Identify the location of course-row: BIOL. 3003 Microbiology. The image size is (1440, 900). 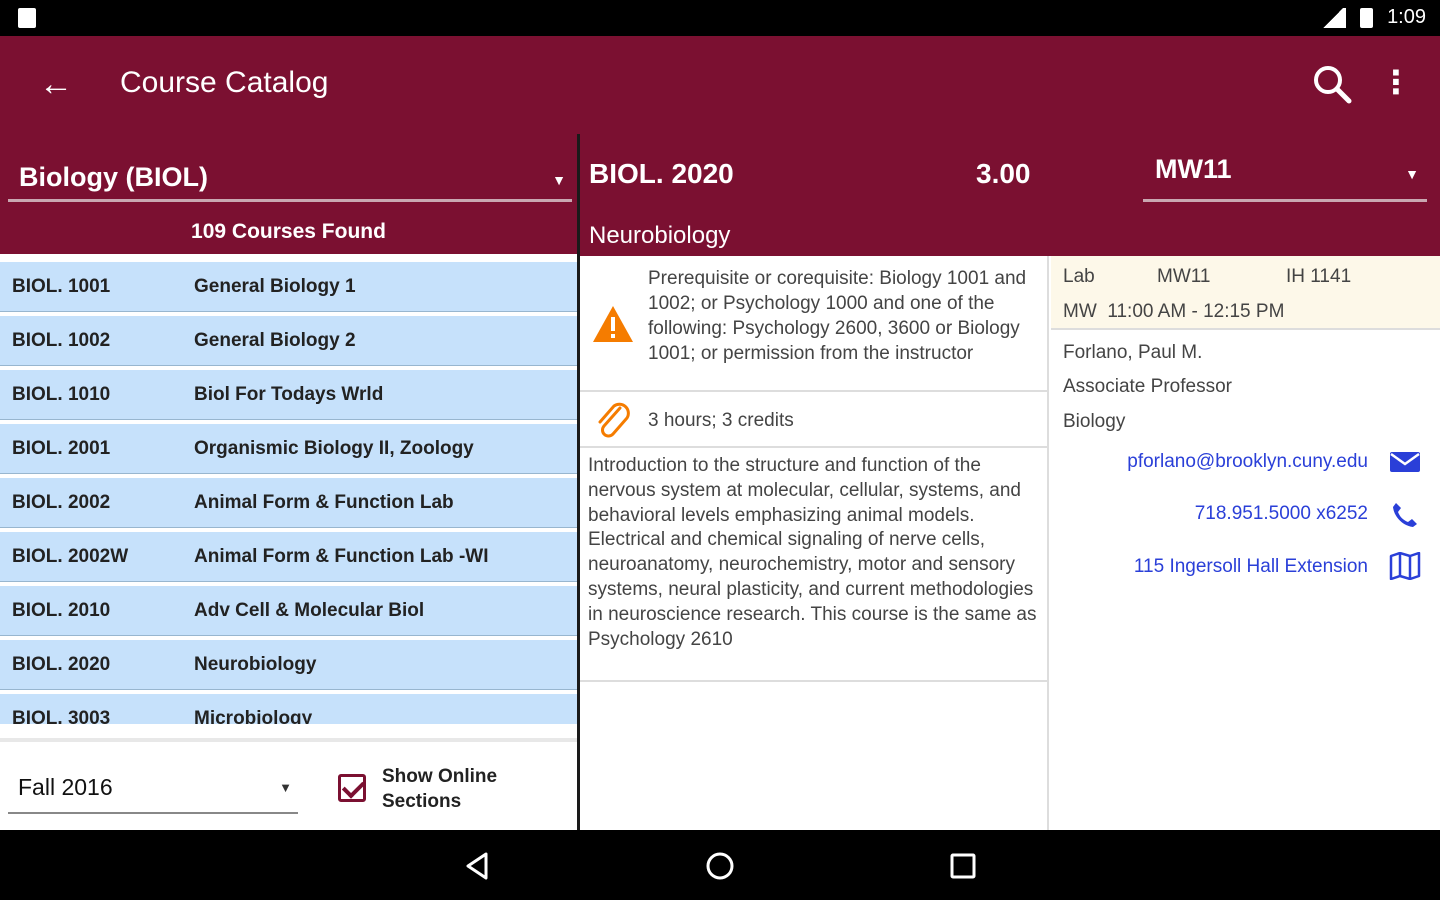
(288, 709).